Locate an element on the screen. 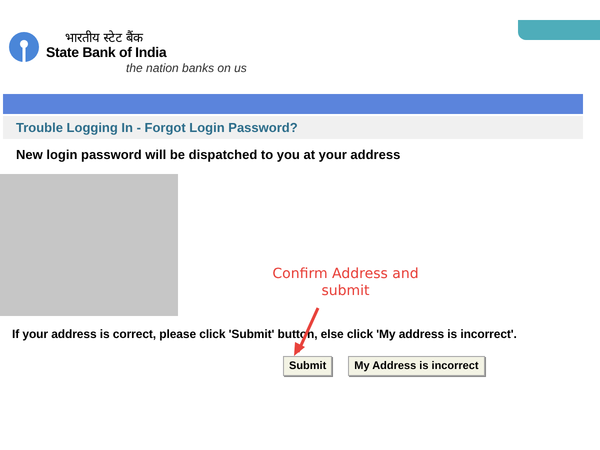  tagline: the nation banks on us is located at coordinates (186, 68).